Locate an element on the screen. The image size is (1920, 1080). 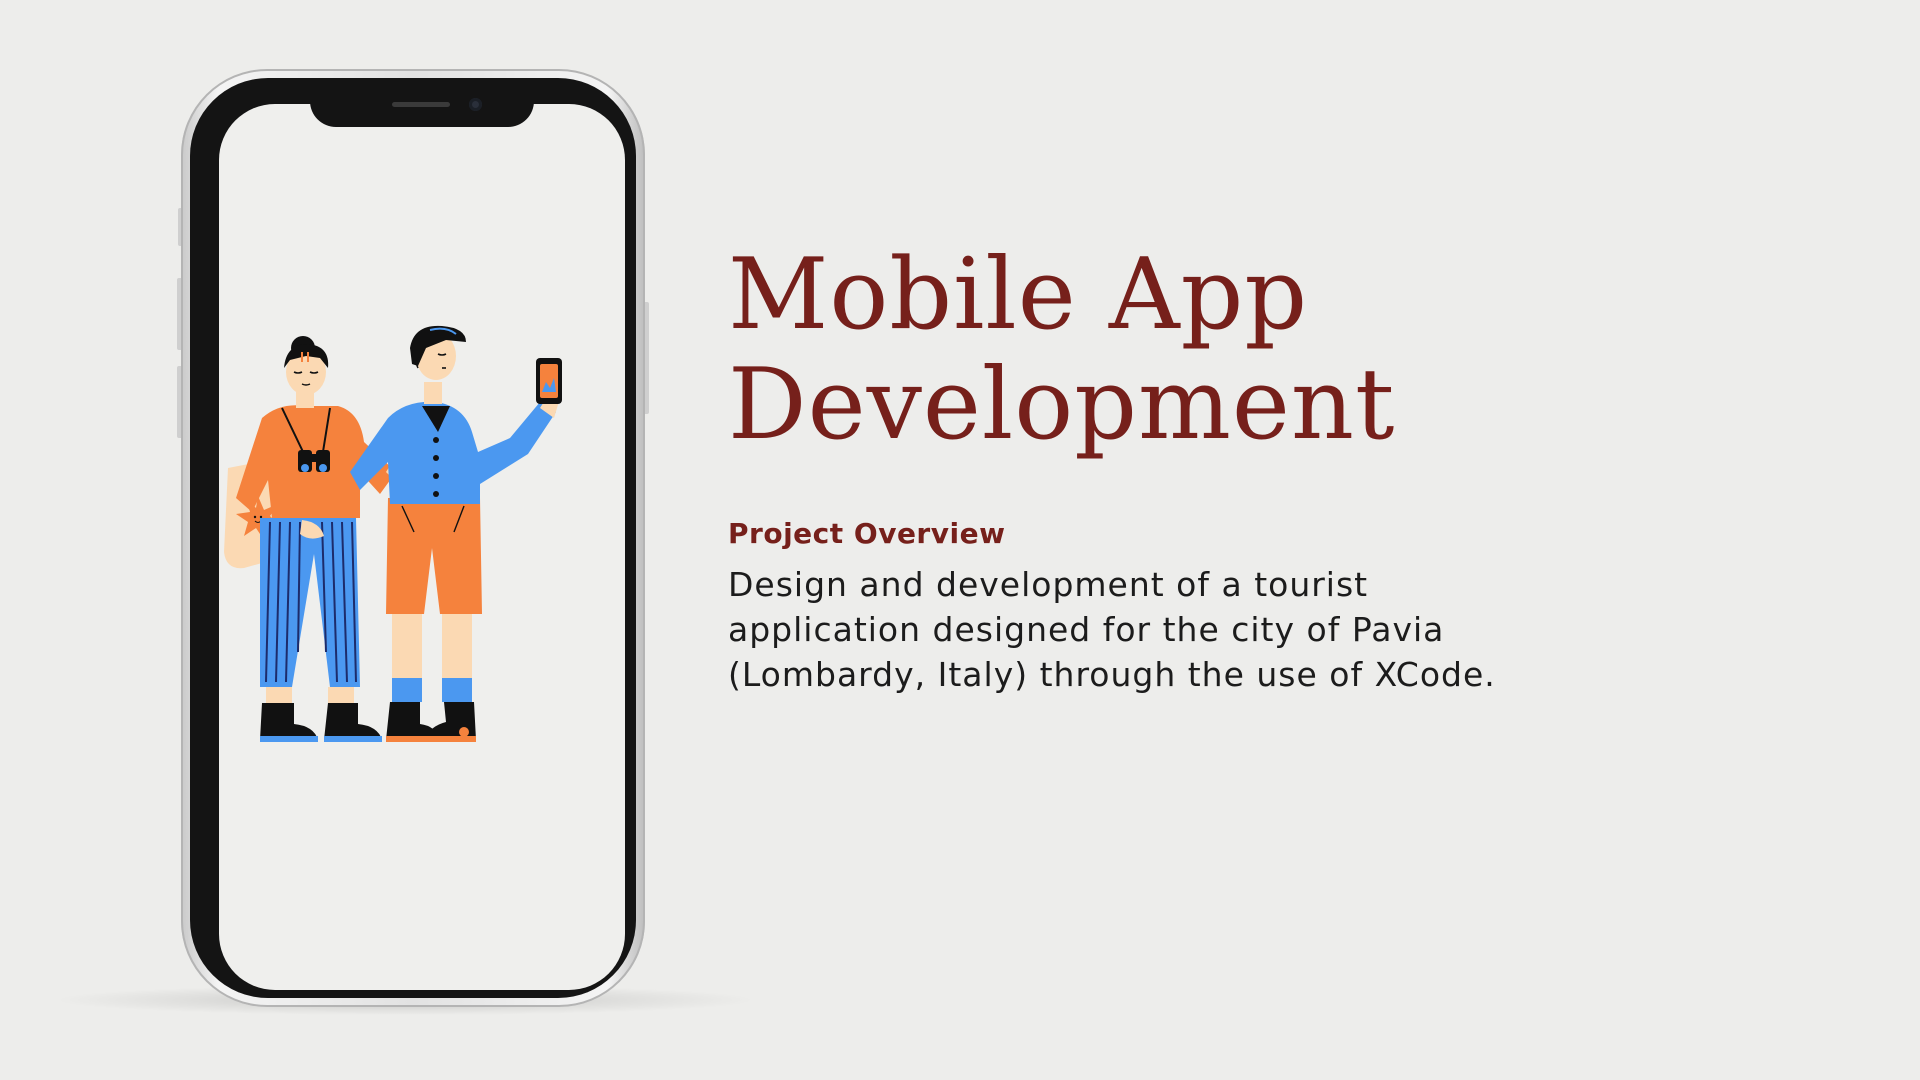
tourists-illustration is located at coordinates (393, 533).